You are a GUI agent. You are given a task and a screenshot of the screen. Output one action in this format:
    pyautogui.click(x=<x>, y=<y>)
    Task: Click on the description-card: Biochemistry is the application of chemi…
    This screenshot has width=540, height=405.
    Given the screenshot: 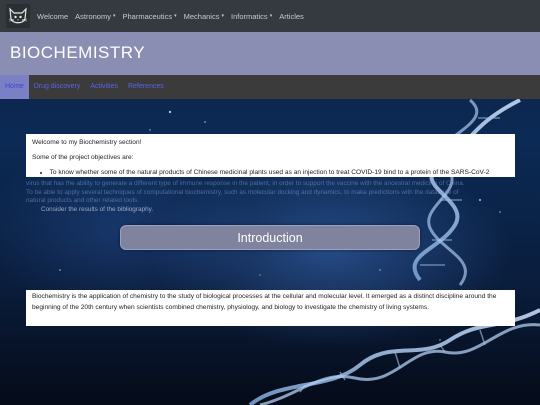 What is the action you would take?
    pyautogui.click(x=270, y=308)
    